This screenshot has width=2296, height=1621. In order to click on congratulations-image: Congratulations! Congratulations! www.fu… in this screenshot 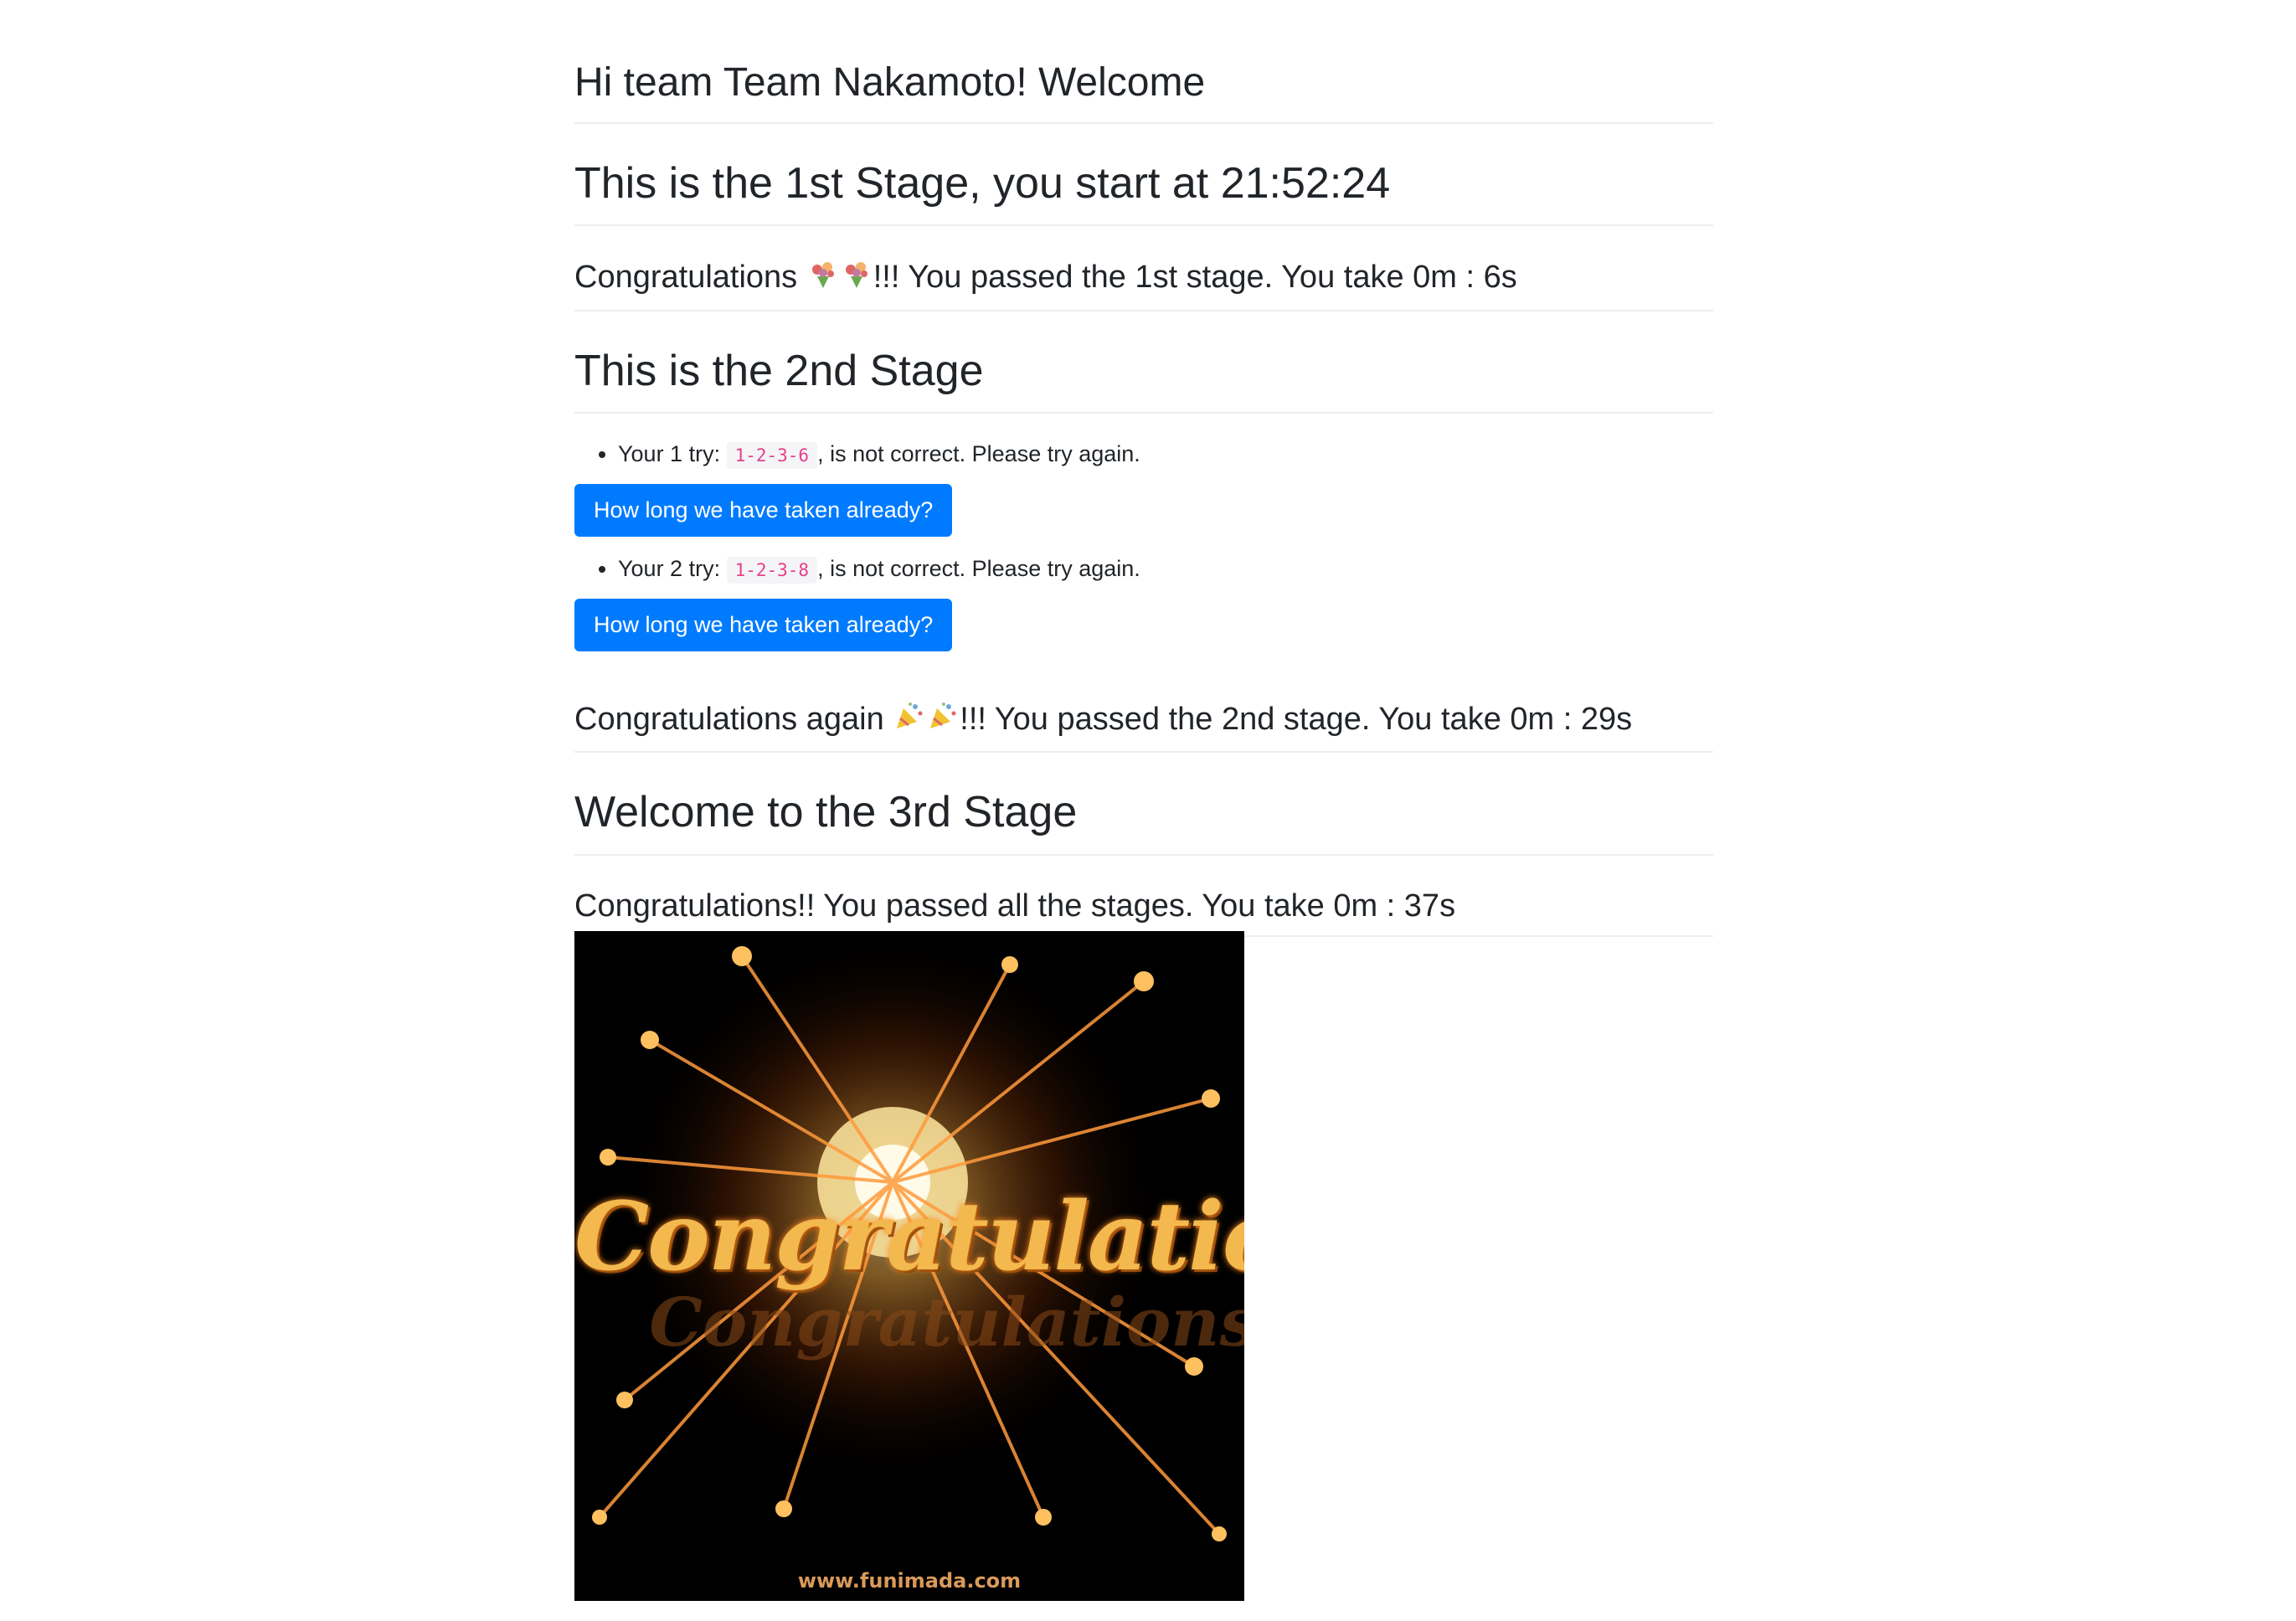, I will do `click(909, 1266)`.